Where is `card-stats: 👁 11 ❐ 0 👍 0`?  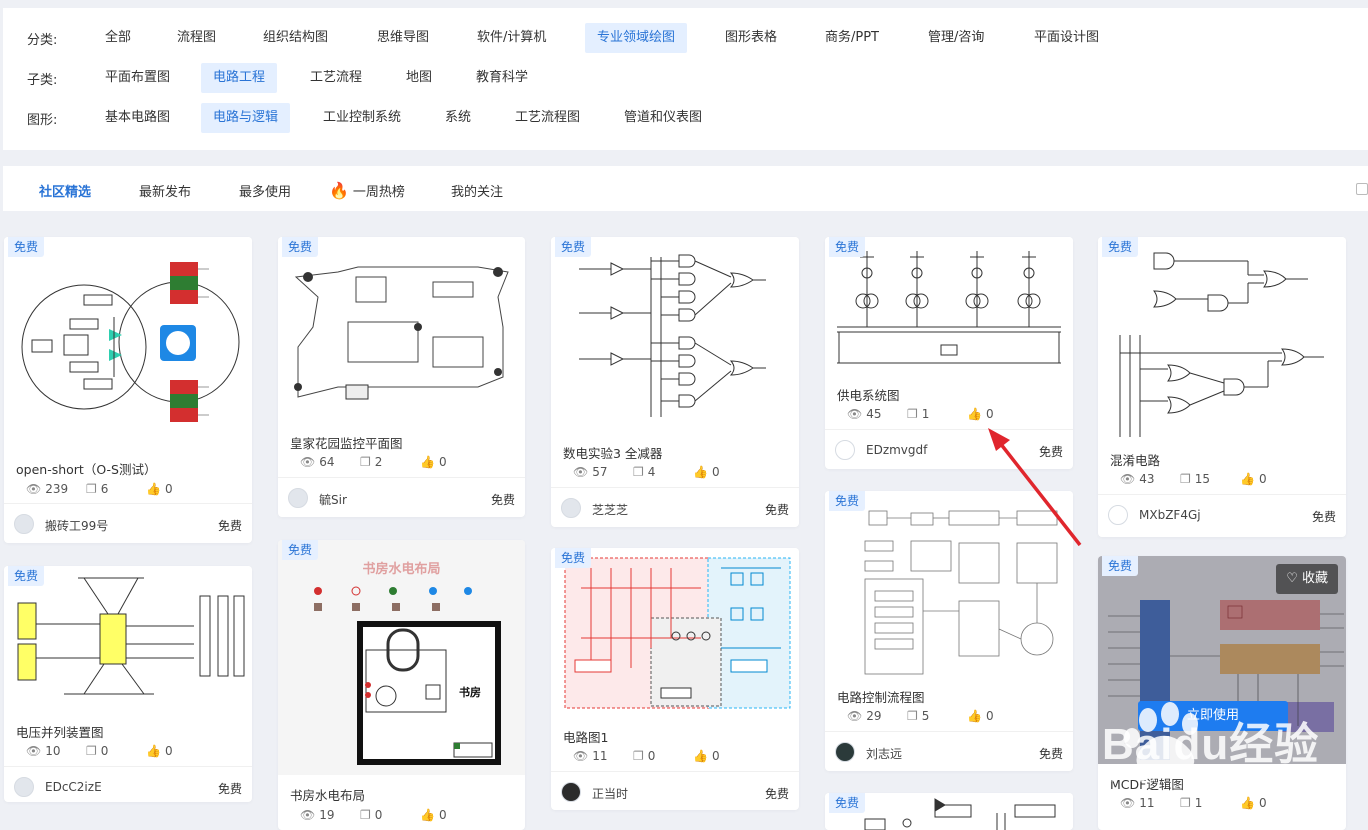
card-stats: 👁 11 ❐ 0 👍 0 is located at coordinates (663, 756).